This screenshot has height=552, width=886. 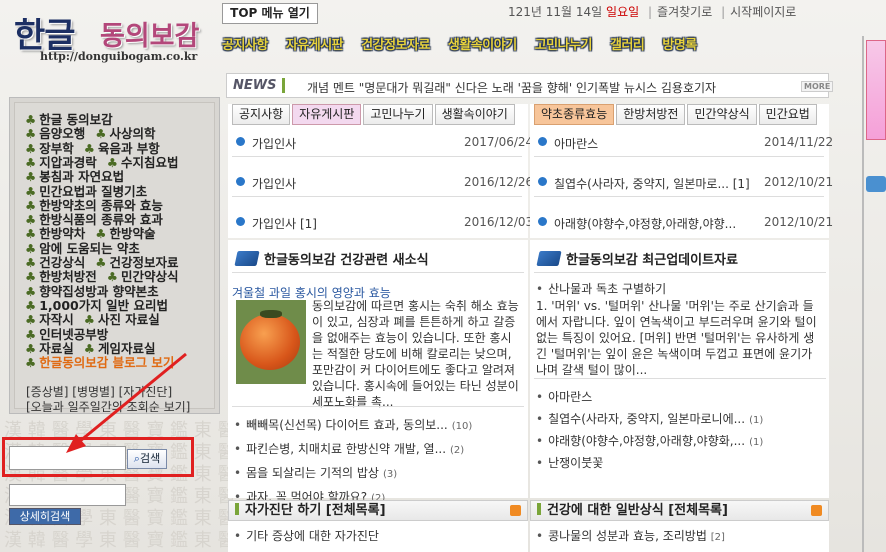 I want to click on nav-item: 자유게시판, so click(x=315, y=43).